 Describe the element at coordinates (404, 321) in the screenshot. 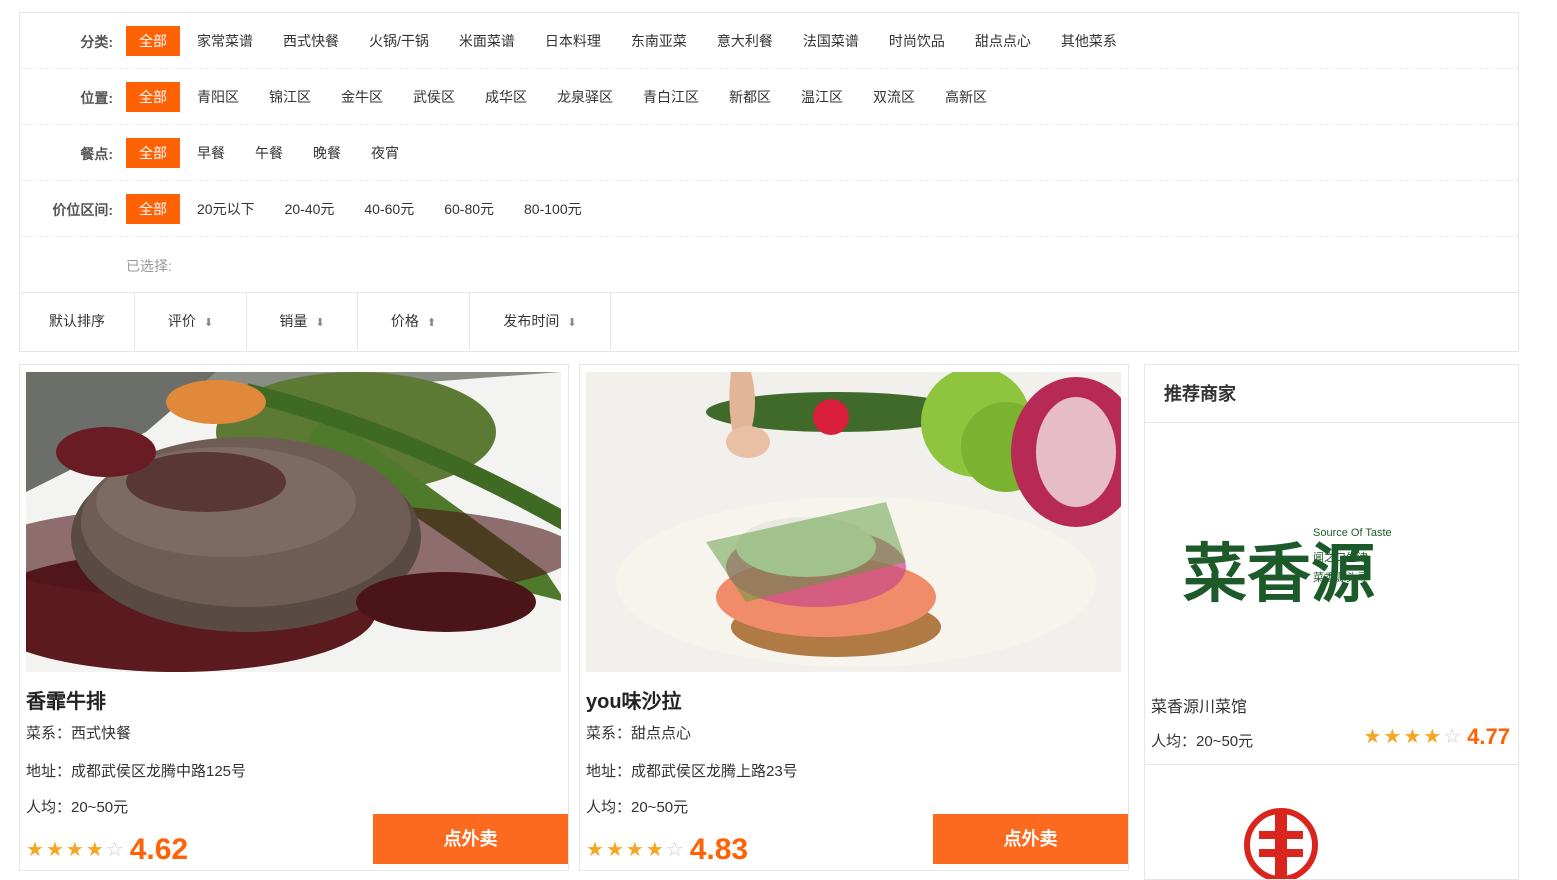

I see `sort-label: 价格` at that location.